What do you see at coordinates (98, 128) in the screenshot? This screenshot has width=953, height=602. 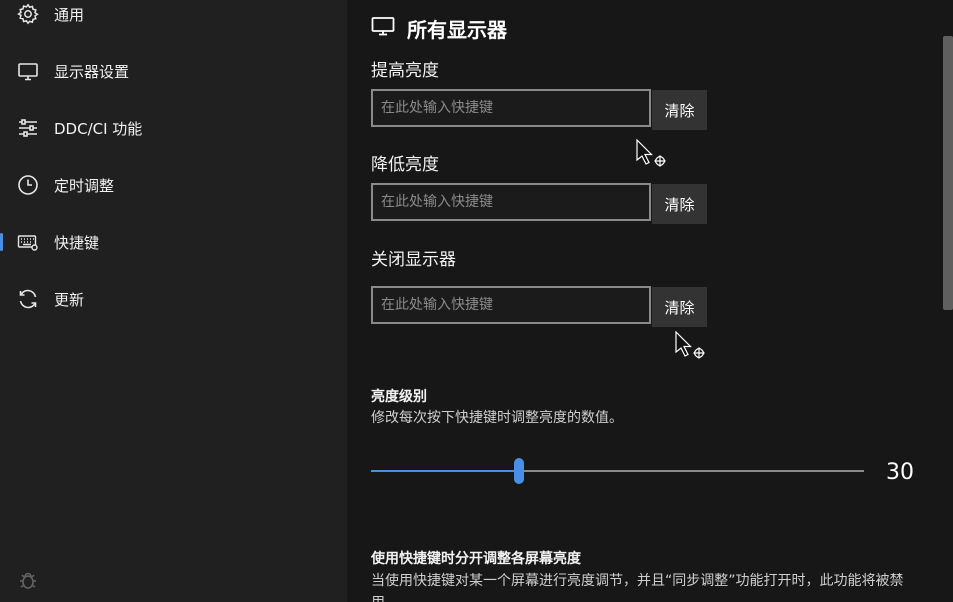 I see `sidebar-item-label: DDC/CI 功能` at bounding box center [98, 128].